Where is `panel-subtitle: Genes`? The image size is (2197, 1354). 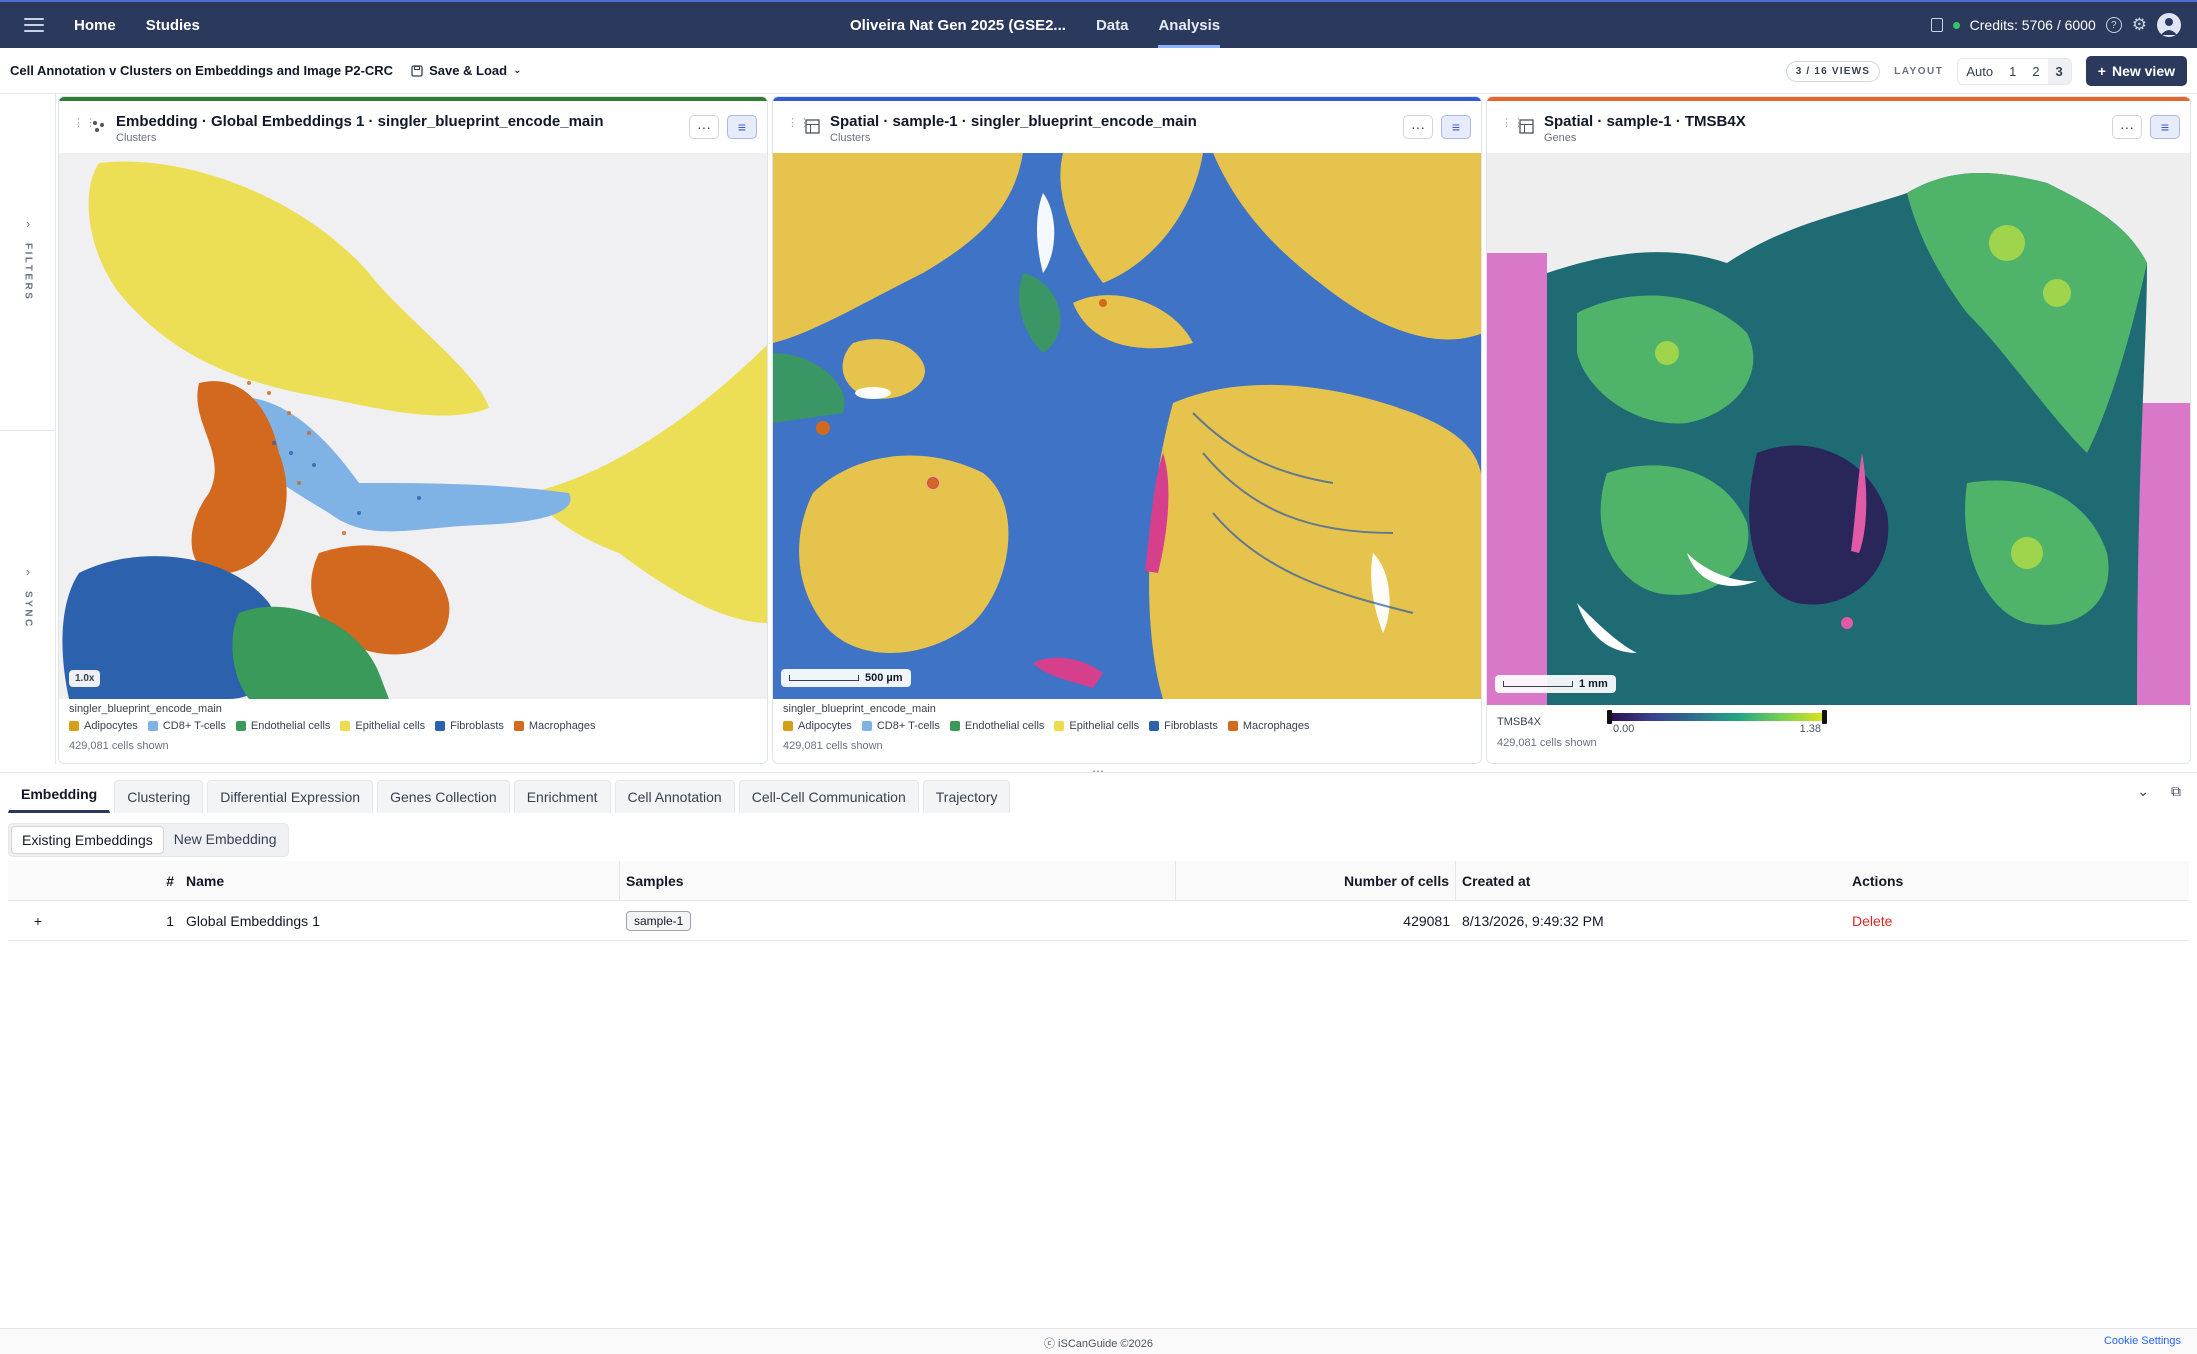
panel-subtitle: Genes is located at coordinates (1560, 138).